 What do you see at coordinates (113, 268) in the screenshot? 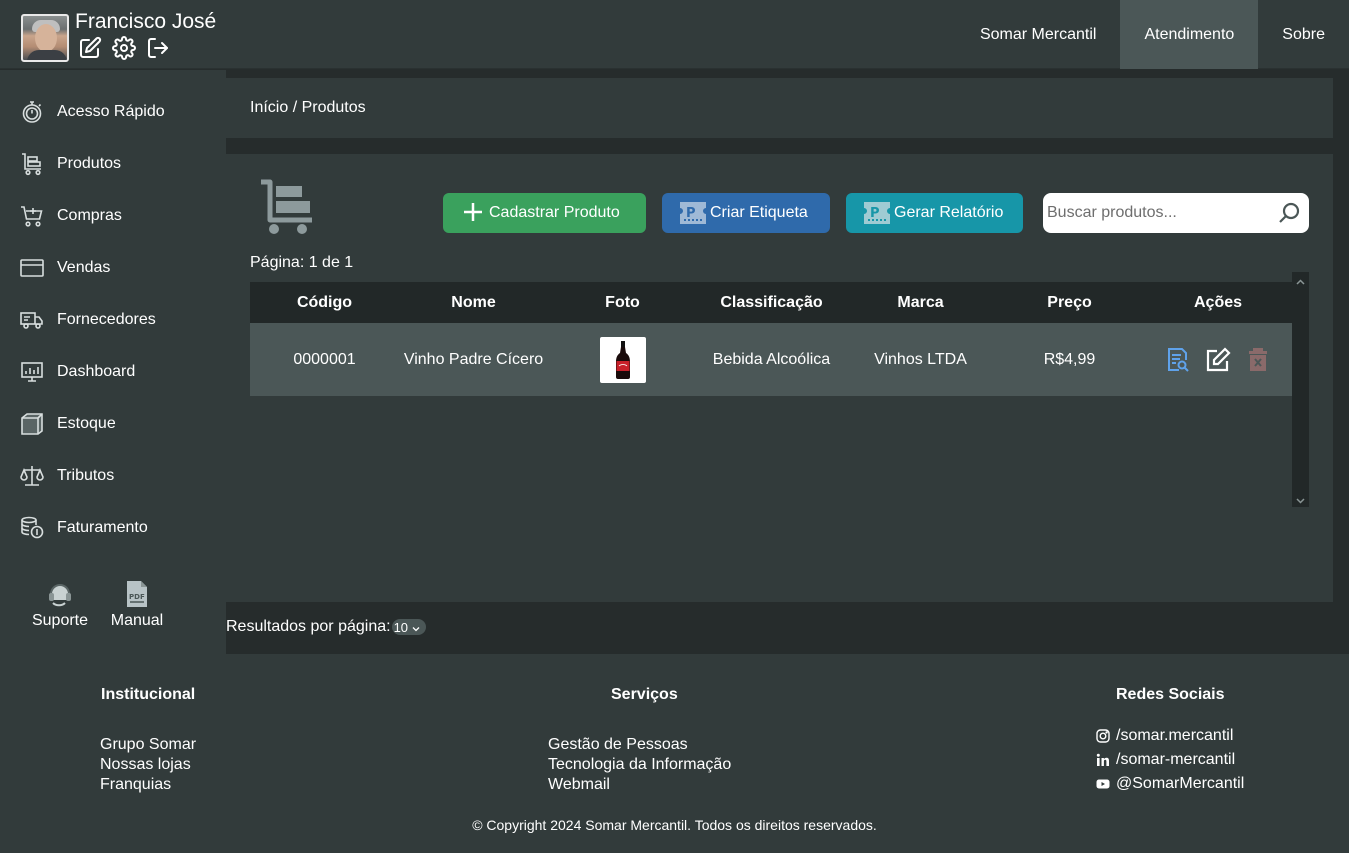
I see `sidebar-item-vendas: Vendas` at bounding box center [113, 268].